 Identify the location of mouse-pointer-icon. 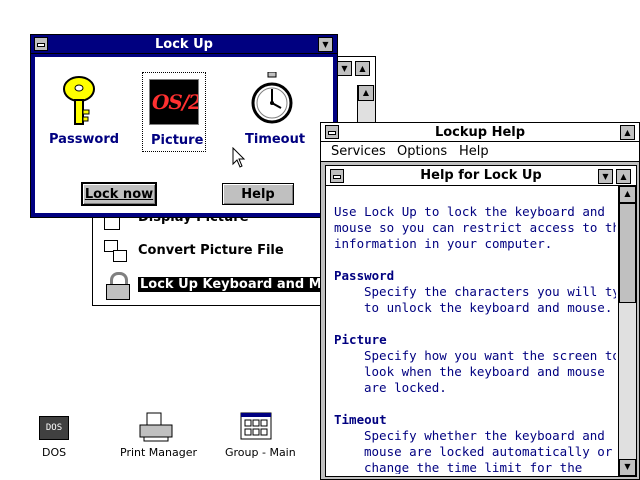
(239, 157).